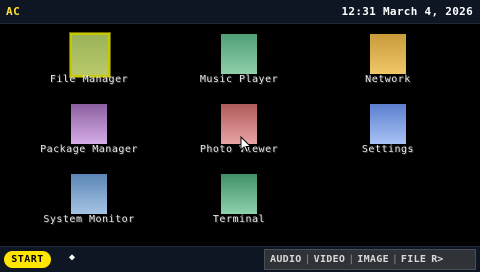 The width and height of the screenshot is (480, 272). What do you see at coordinates (239, 79) in the screenshot?
I see `app-label: Music Player` at bounding box center [239, 79].